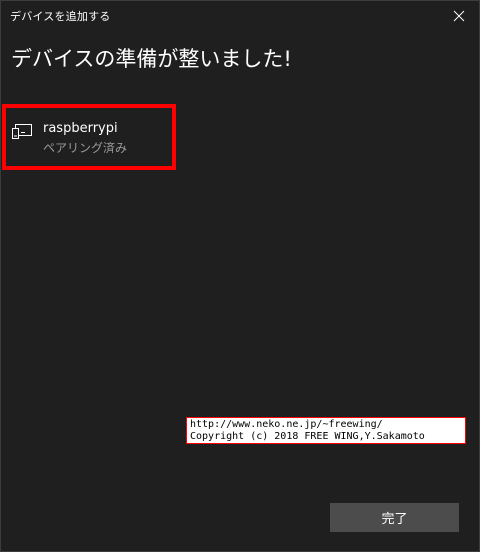  What do you see at coordinates (60, 16) in the screenshot?
I see `window-title: デバイスを追加する` at bounding box center [60, 16].